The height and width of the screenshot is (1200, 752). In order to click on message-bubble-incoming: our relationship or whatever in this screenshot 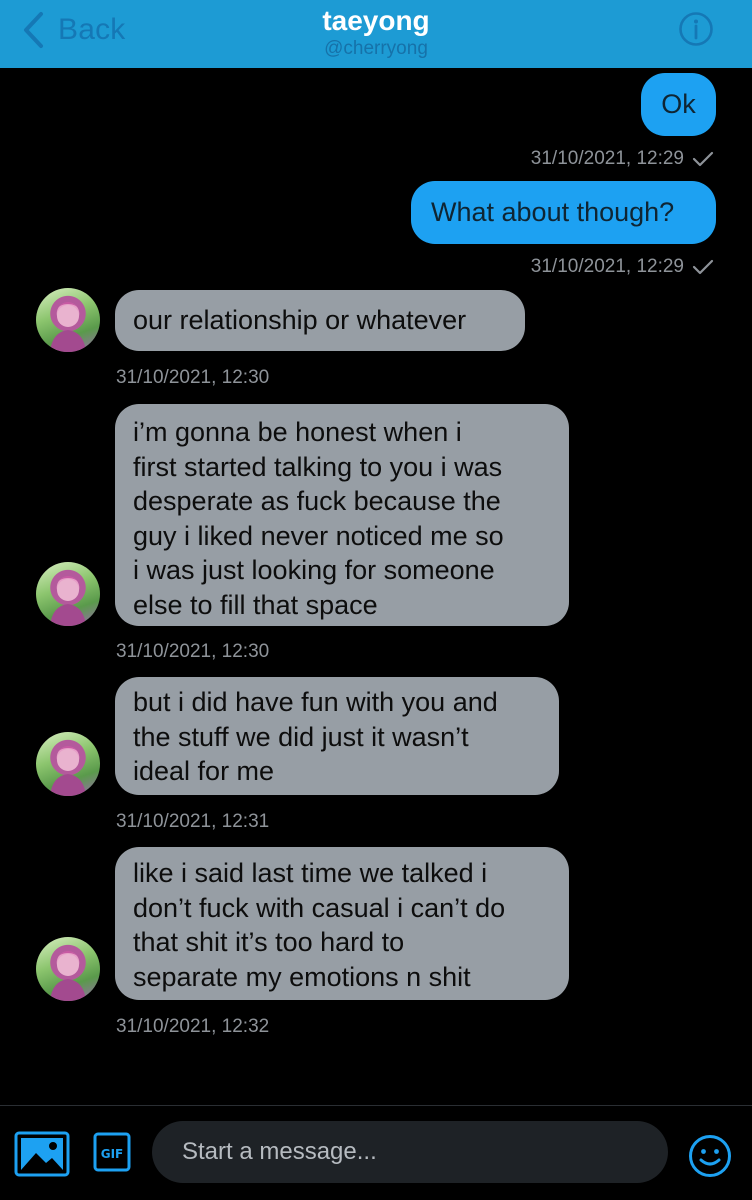, I will do `click(320, 320)`.